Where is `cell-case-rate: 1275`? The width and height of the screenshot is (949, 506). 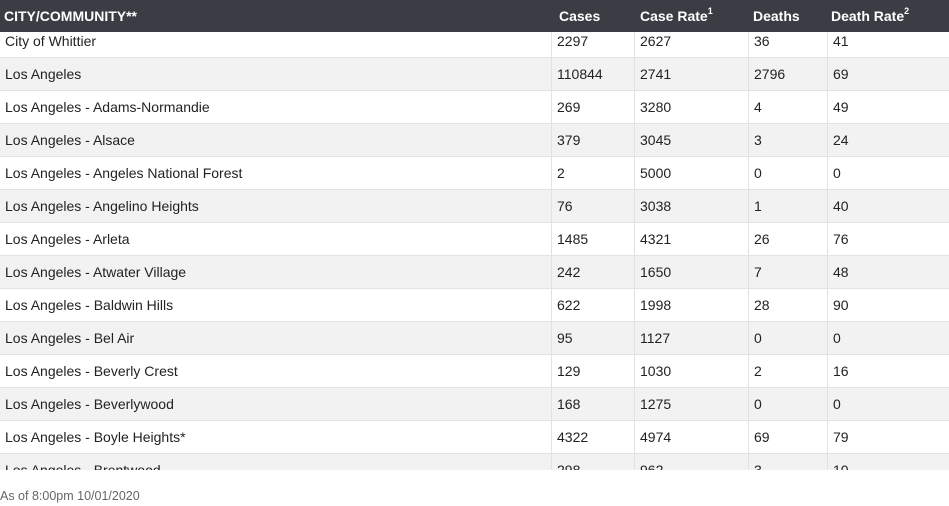
cell-case-rate: 1275 is located at coordinates (656, 404).